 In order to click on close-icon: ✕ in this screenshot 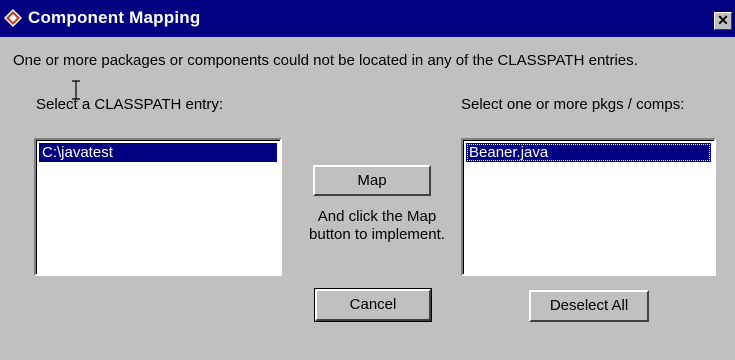, I will do `click(723, 20)`.